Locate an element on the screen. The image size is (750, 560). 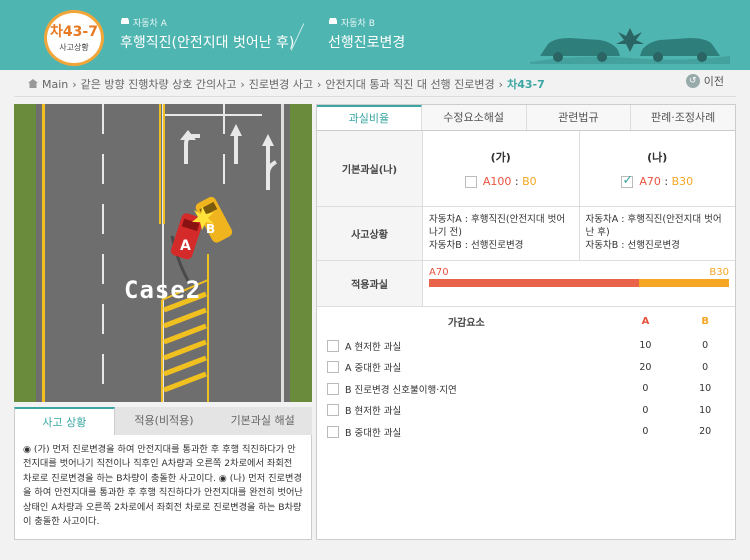
option-na-checkbox is located at coordinates (627, 180).